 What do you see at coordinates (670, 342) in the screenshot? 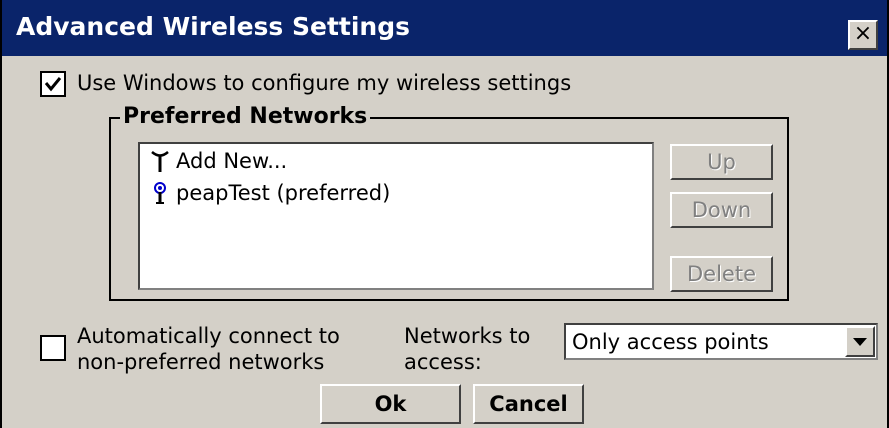
I see `networks-to-access-value: Only access points` at bounding box center [670, 342].